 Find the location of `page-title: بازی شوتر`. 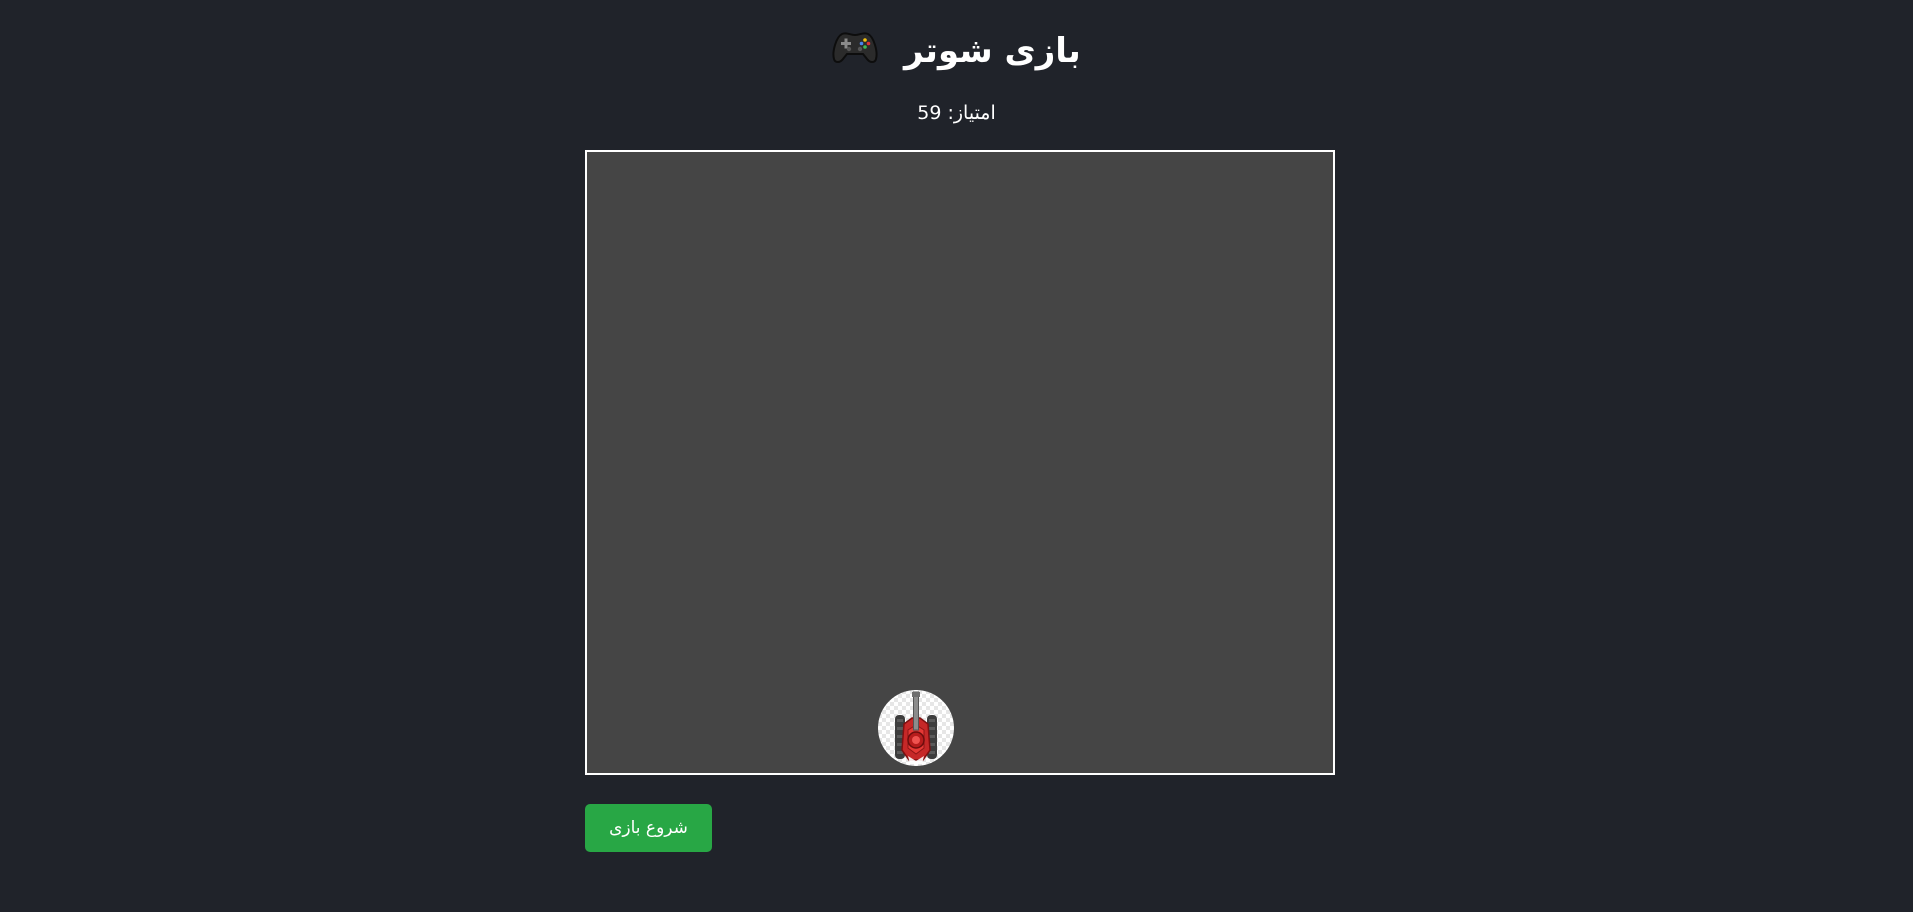

page-title: بازی شوتر is located at coordinates (956, 52).